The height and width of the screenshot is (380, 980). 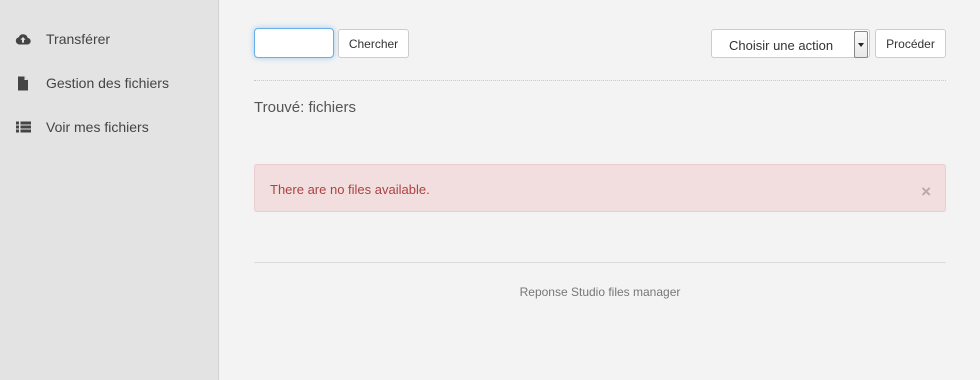 I want to click on no-files-alert: There are no files available. ×, so click(x=600, y=188).